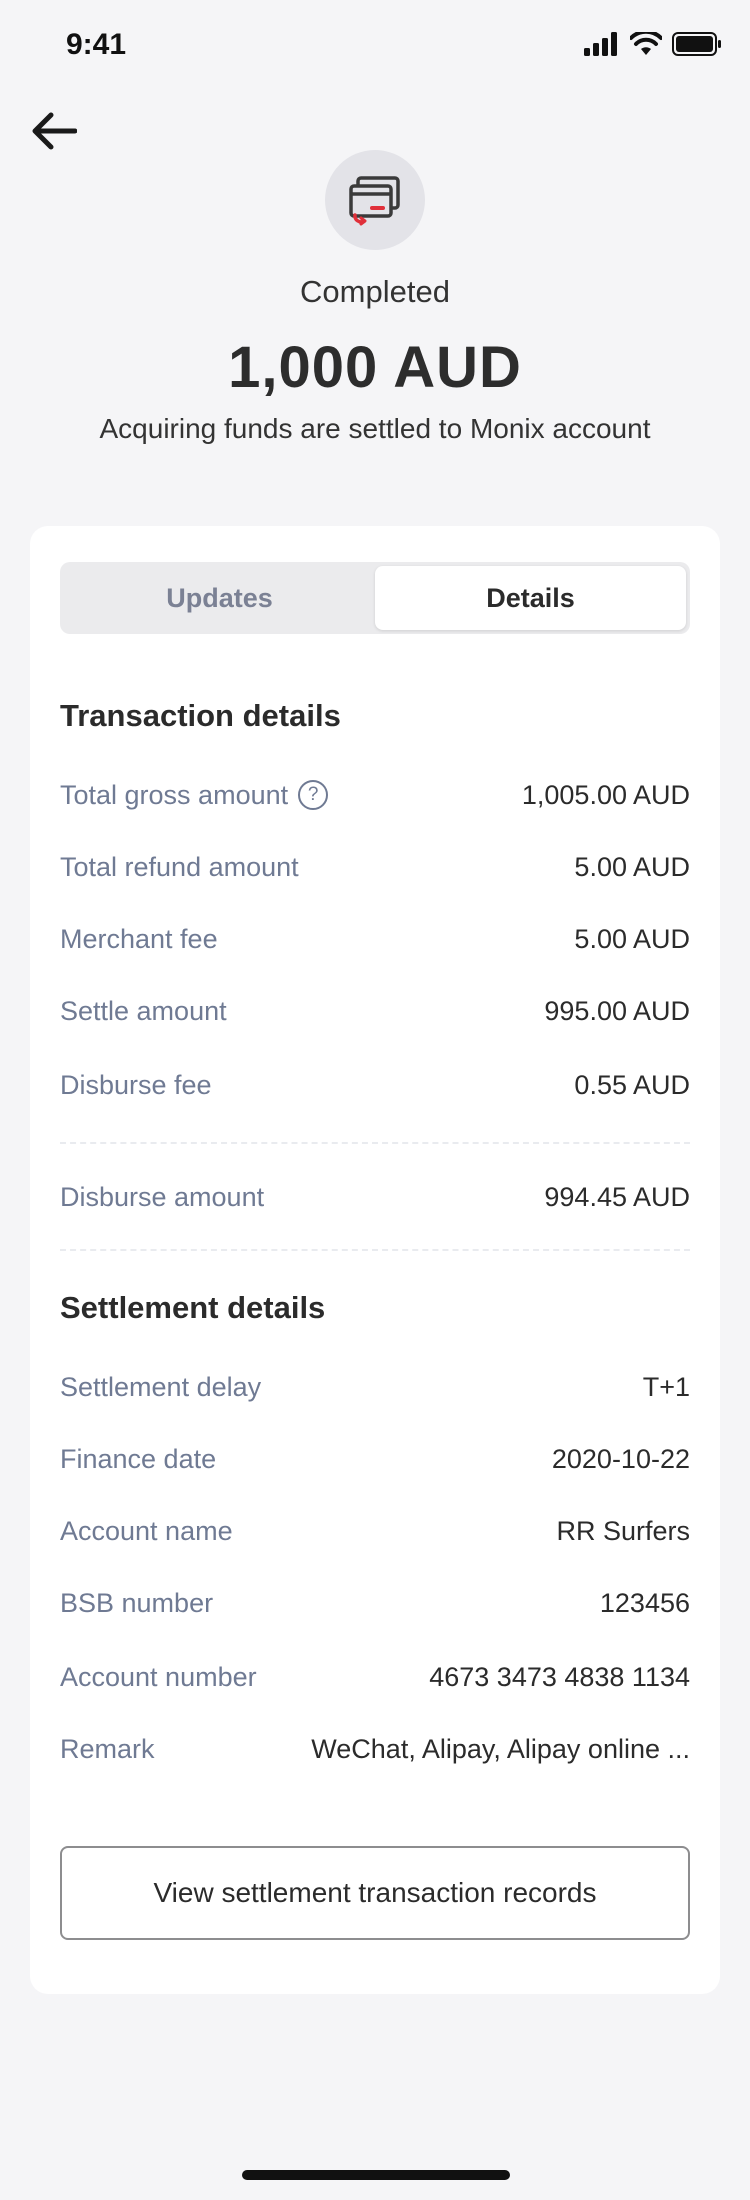  Describe the element at coordinates (375, 867) in the screenshot. I see `detail-row: Total refund amount 5.00 AUD` at that location.